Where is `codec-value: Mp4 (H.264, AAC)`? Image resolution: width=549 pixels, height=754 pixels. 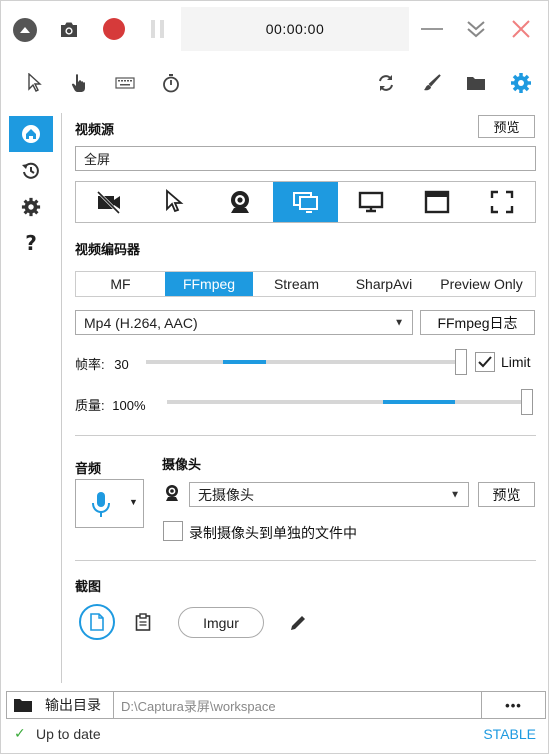
codec-value: Mp4 (H.264, AAC) is located at coordinates (141, 322).